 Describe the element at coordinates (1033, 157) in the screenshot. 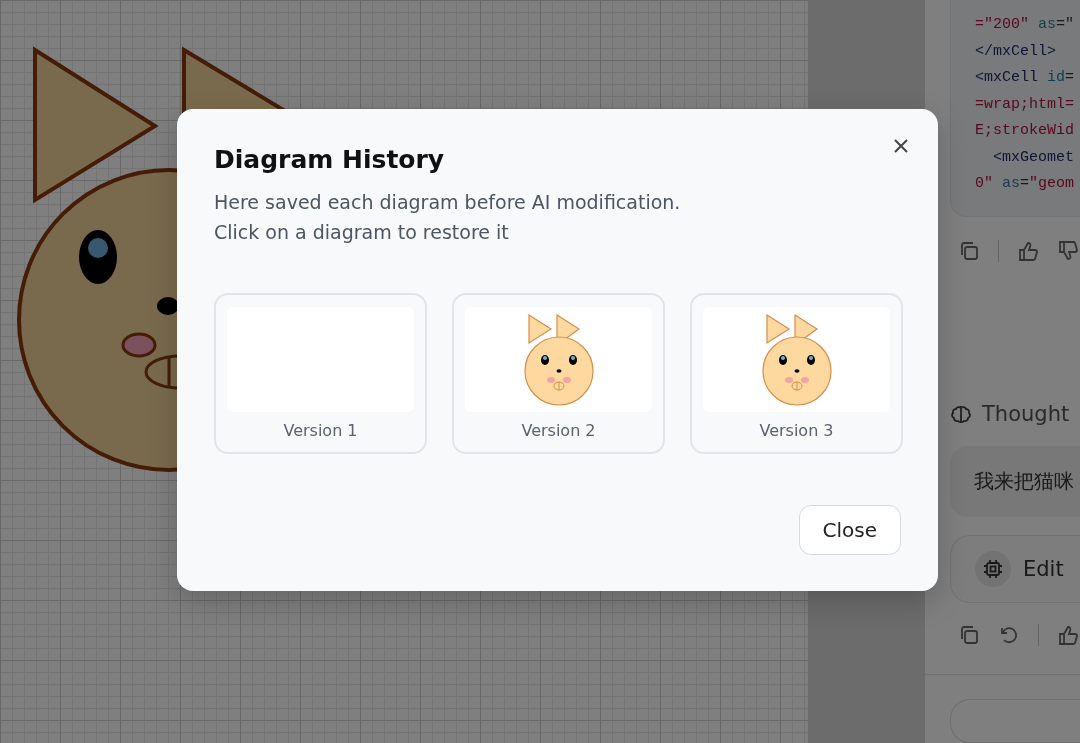

I see `code-line: <mxGeomet` at that location.